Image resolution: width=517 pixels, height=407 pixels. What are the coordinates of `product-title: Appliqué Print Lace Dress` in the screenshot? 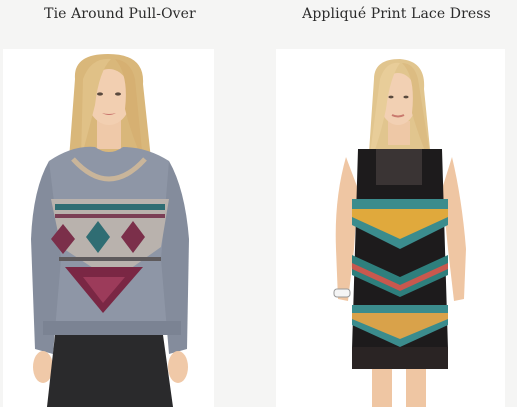 It's located at (396, 14).